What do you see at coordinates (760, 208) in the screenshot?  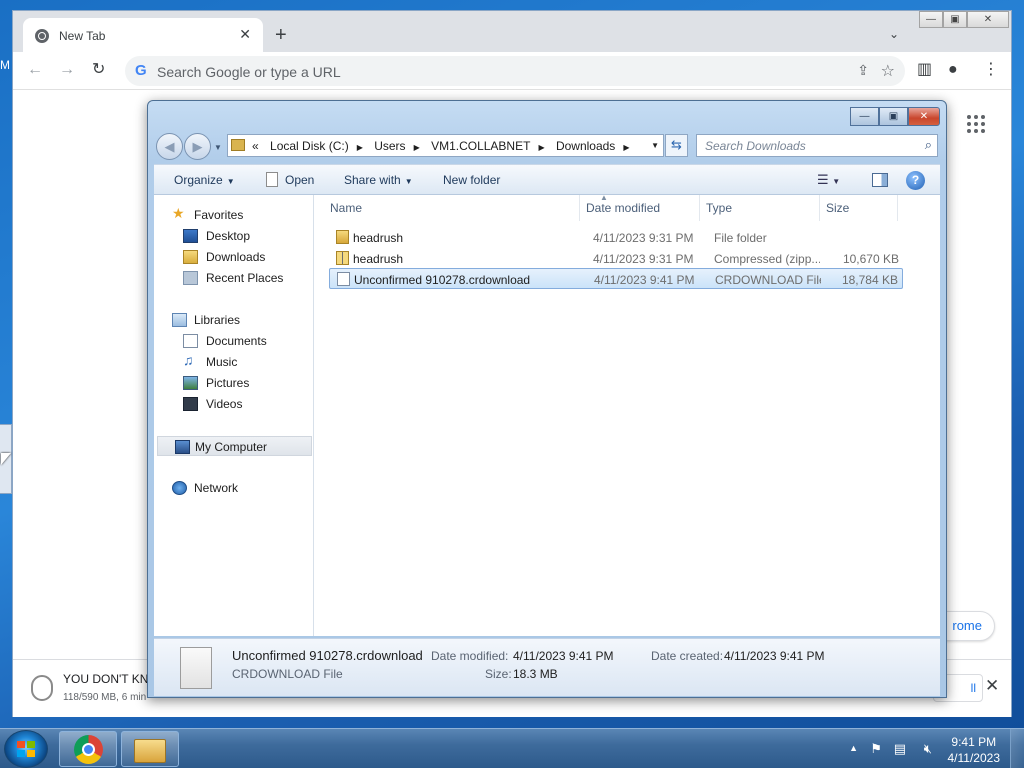 I see `column-header-type: Type` at bounding box center [760, 208].